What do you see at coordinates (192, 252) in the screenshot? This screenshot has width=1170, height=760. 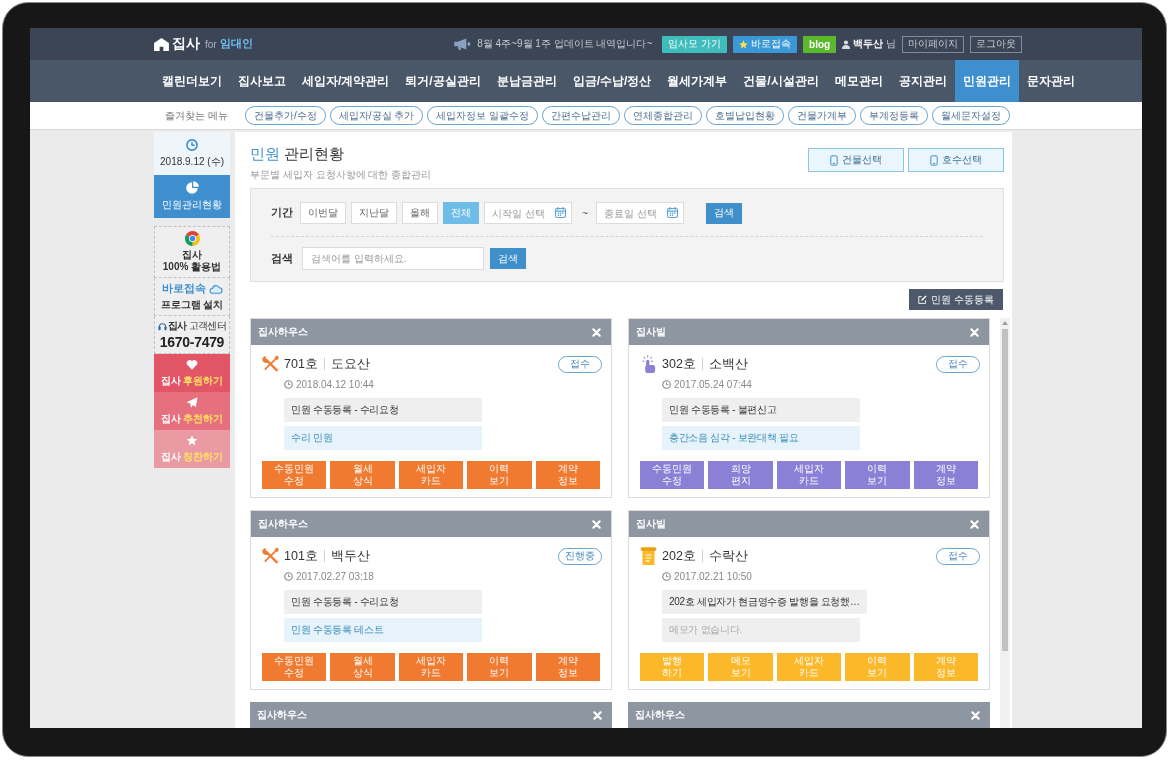 I see `guide-link: 집사 100% 활용법` at bounding box center [192, 252].